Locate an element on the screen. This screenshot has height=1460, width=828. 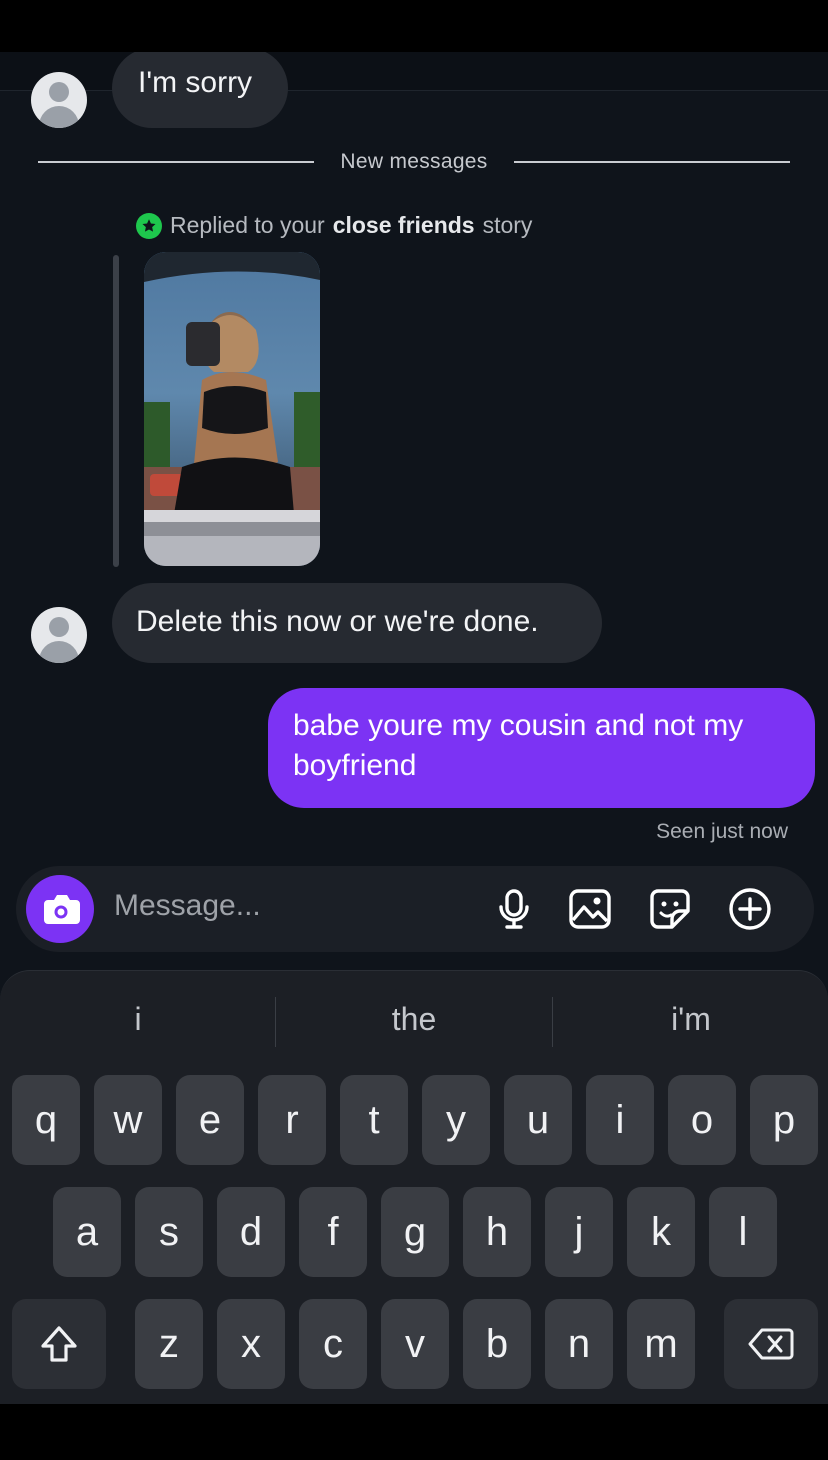
seen-status: Seen just now is located at coordinates (722, 831).